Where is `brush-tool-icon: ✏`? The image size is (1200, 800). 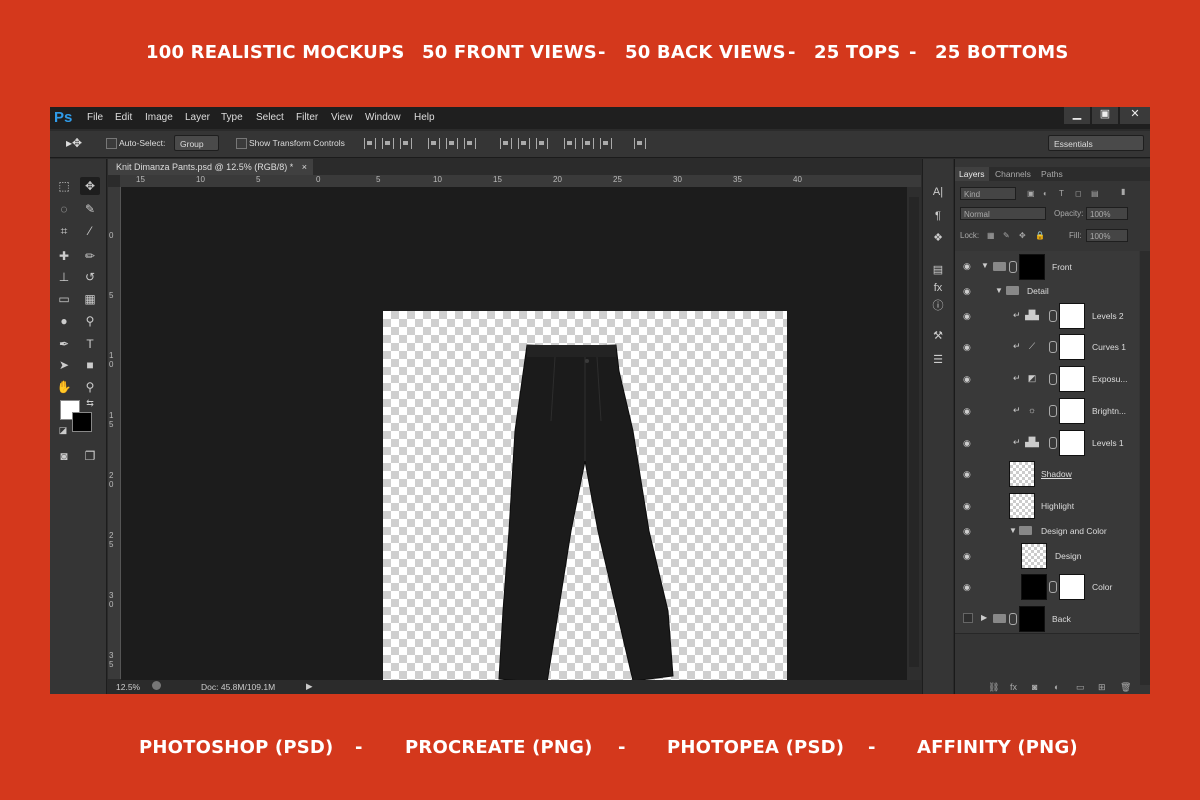 brush-tool-icon: ✏ is located at coordinates (90, 256).